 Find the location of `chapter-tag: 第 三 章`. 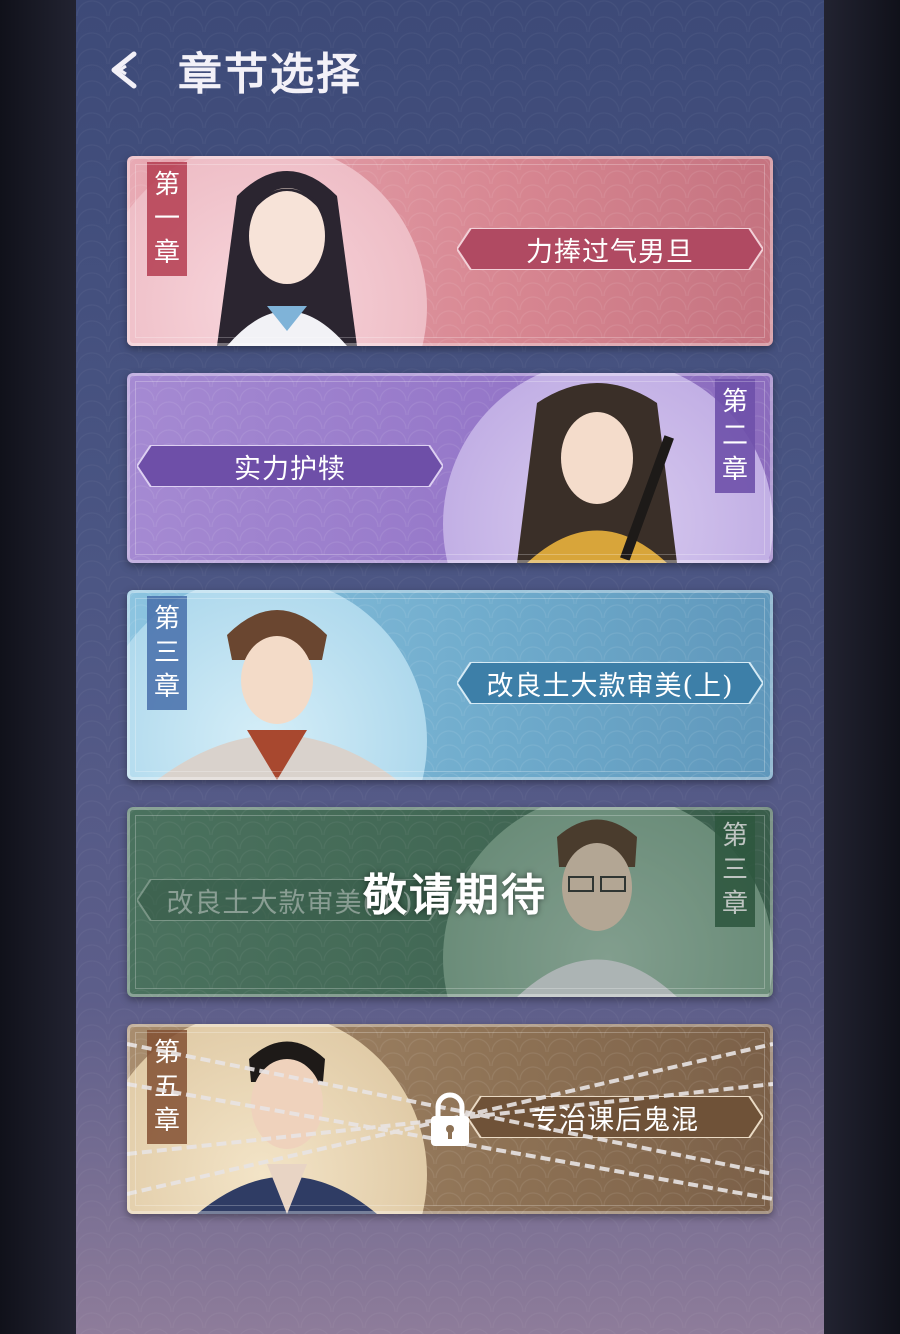

chapter-tag: 第 三 章 is located at coordinates (167, 653).